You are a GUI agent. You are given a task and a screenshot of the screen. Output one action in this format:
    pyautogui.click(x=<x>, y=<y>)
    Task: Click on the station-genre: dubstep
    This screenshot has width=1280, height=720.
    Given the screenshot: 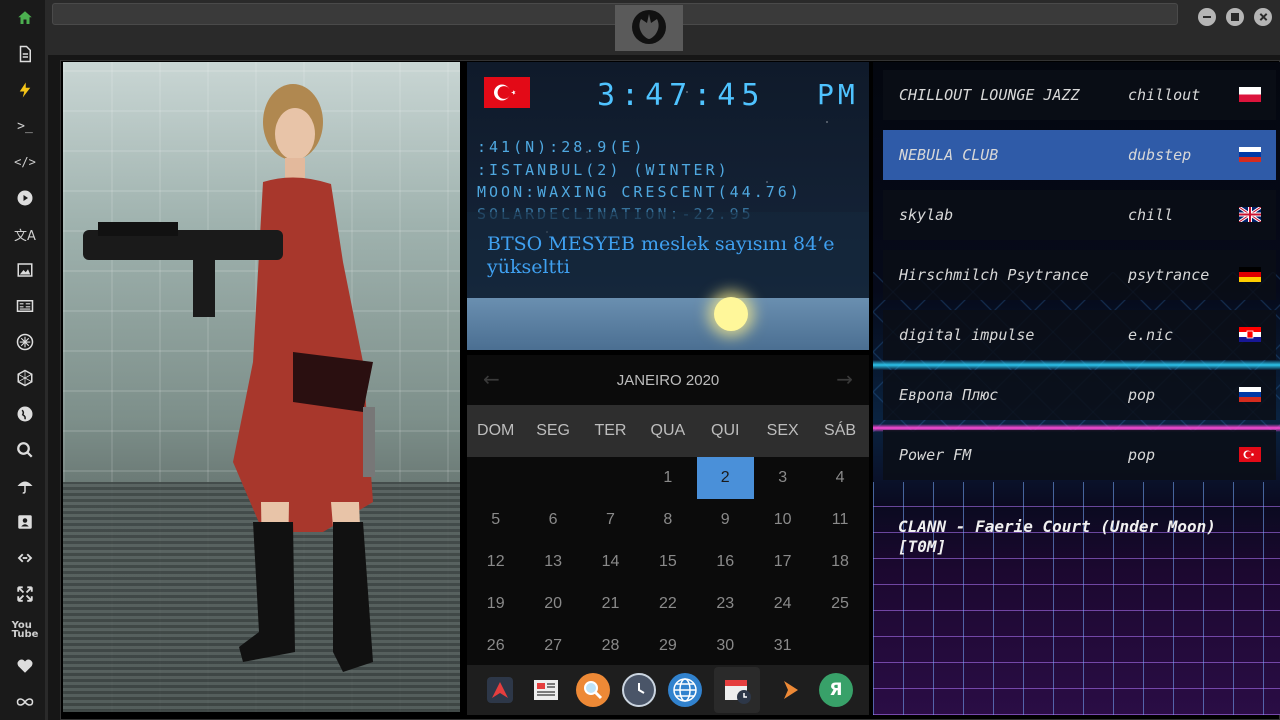 What is the action you would take?
    pyautogui.click(x=1160, y=155)
    